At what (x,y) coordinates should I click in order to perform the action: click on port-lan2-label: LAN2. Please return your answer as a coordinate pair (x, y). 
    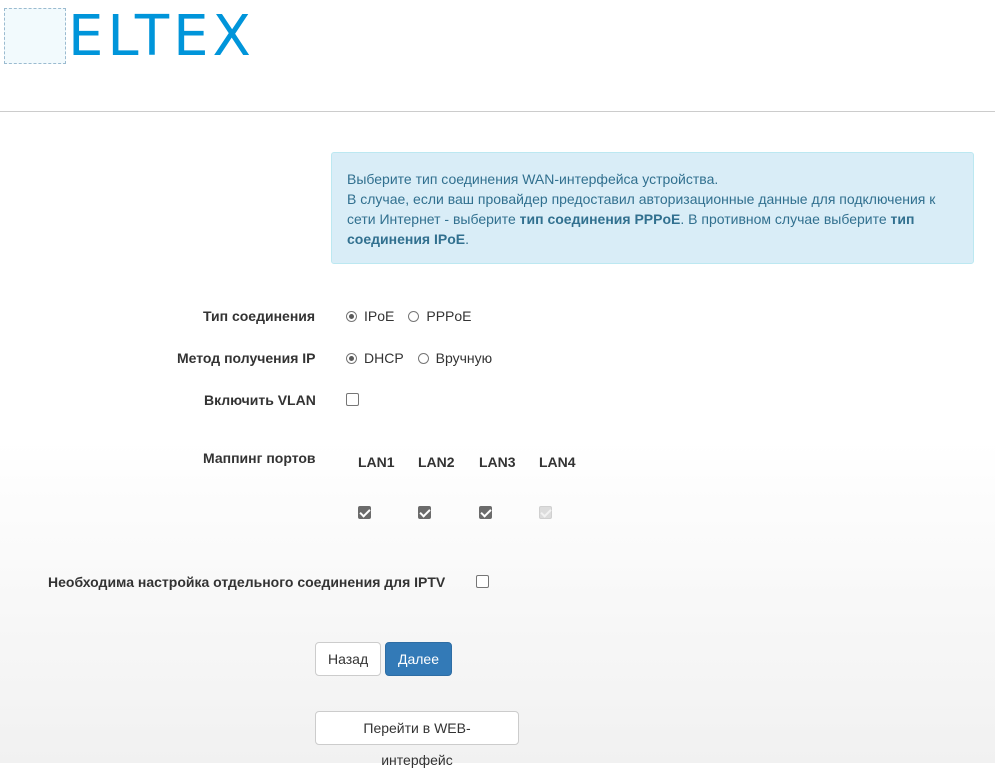
    Looking at the image, I should click on (436, 462).